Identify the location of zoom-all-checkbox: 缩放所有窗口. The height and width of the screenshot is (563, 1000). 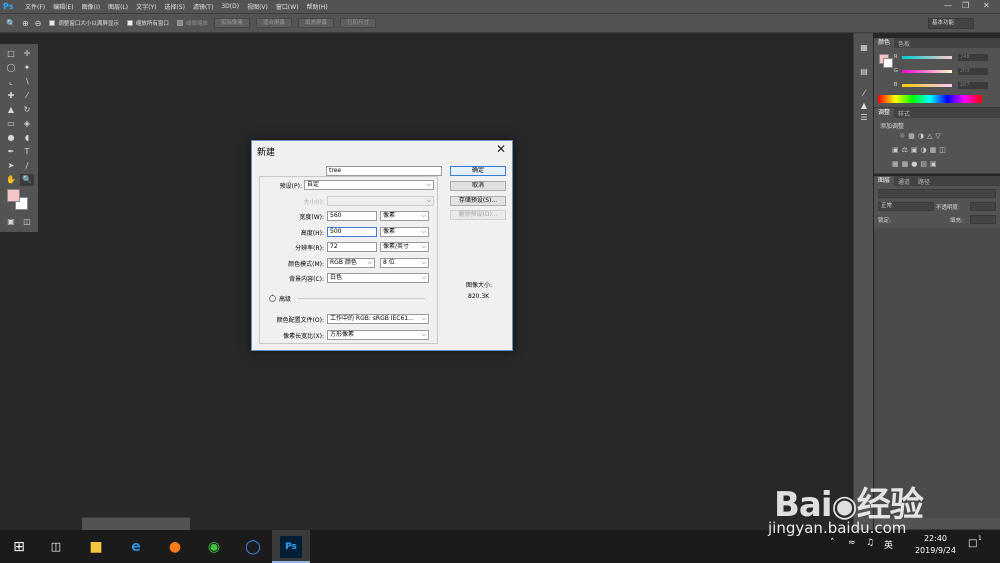
(147, 23).